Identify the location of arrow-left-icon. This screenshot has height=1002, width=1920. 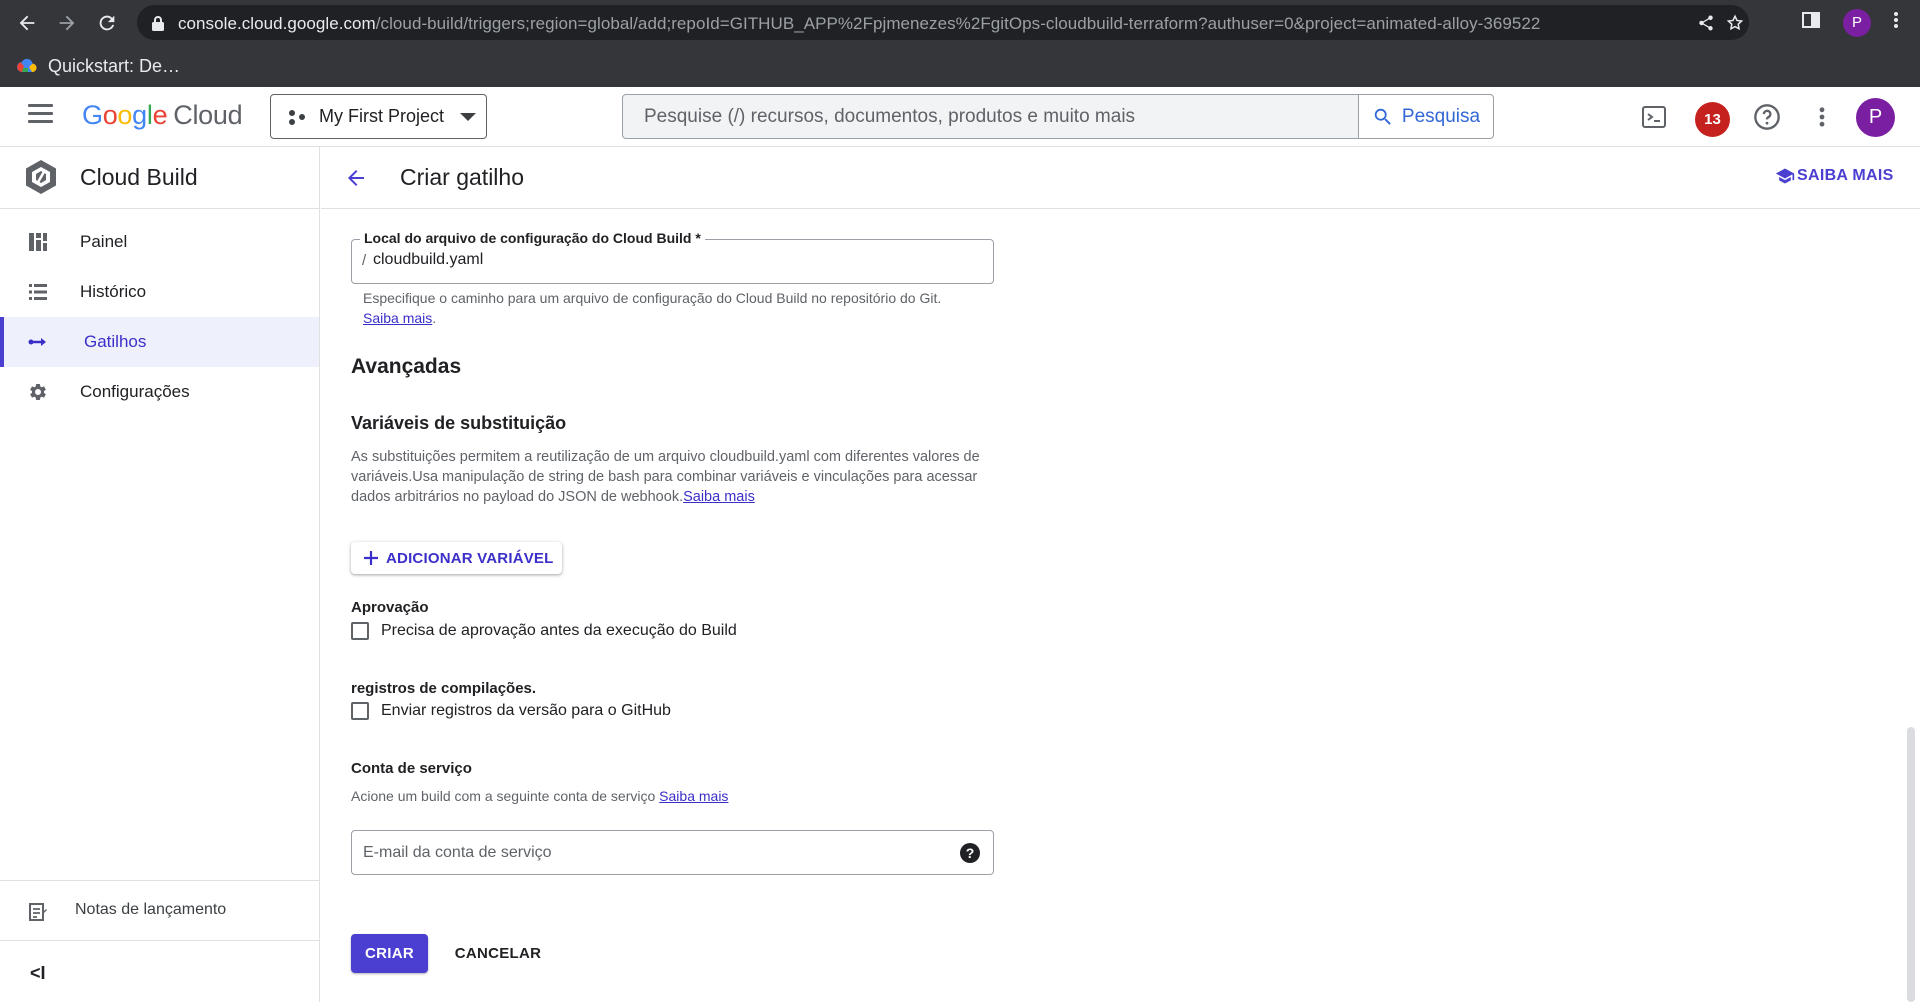
(27, 23).